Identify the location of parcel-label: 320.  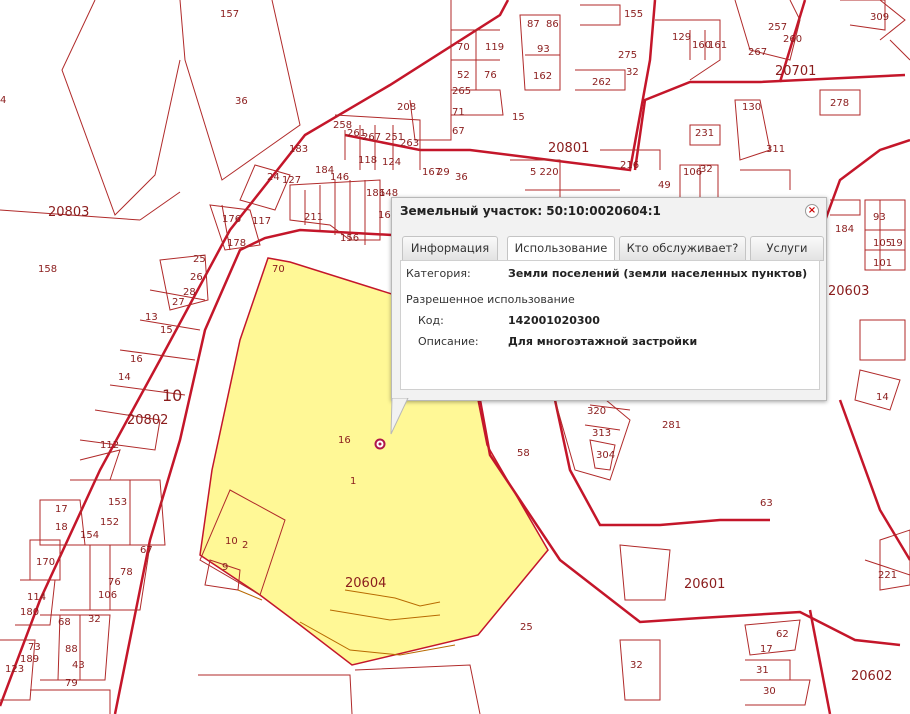
(596, 411).